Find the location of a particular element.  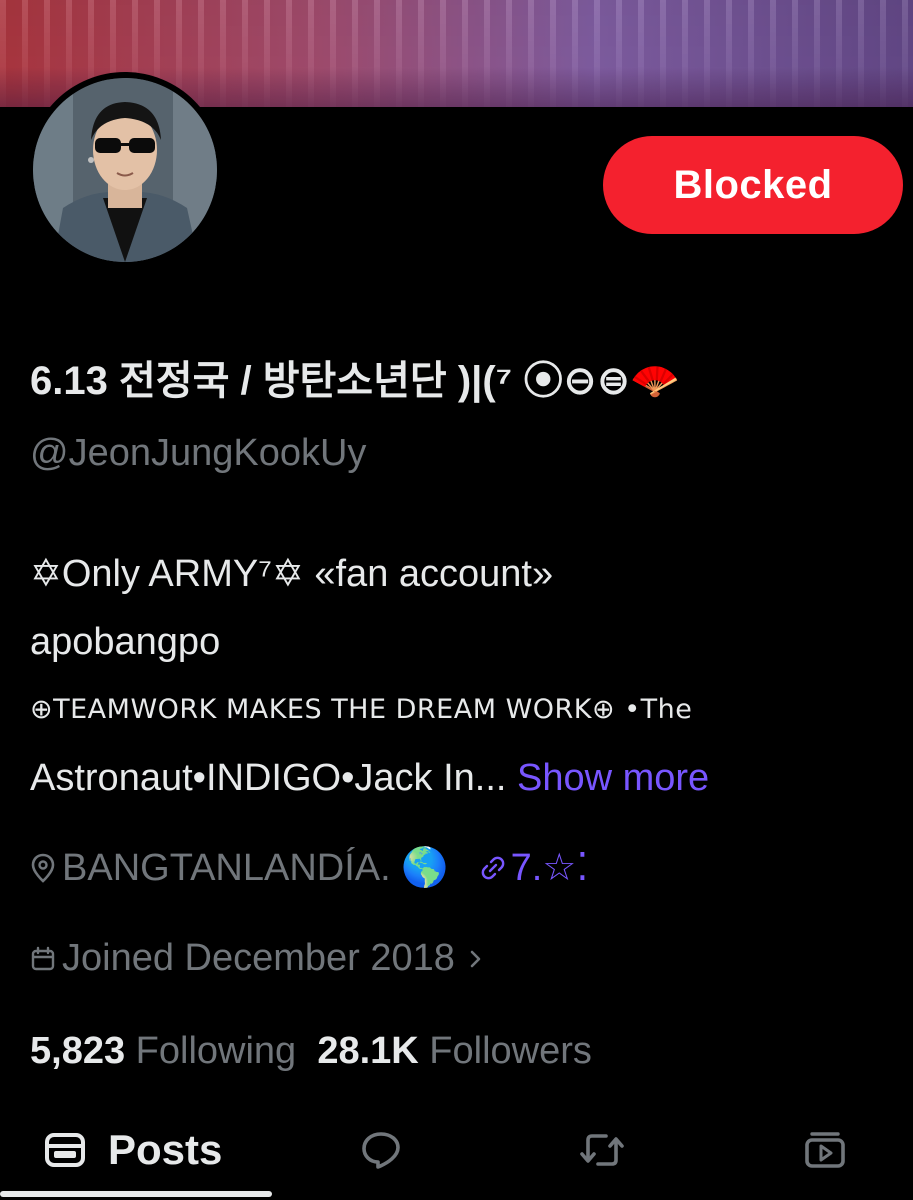

repost-icon is located at coordinates (602, 1150).